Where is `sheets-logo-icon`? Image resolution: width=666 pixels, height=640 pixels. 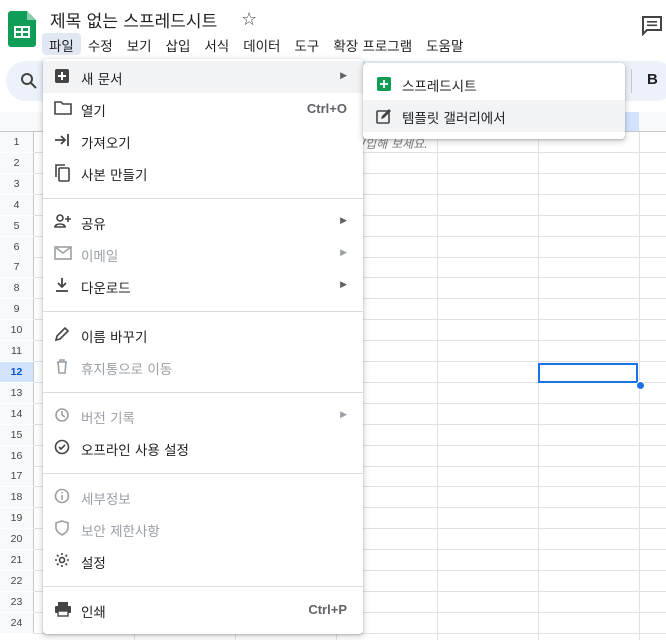 sheets-logo-icon is located at coordinates (22, 29).